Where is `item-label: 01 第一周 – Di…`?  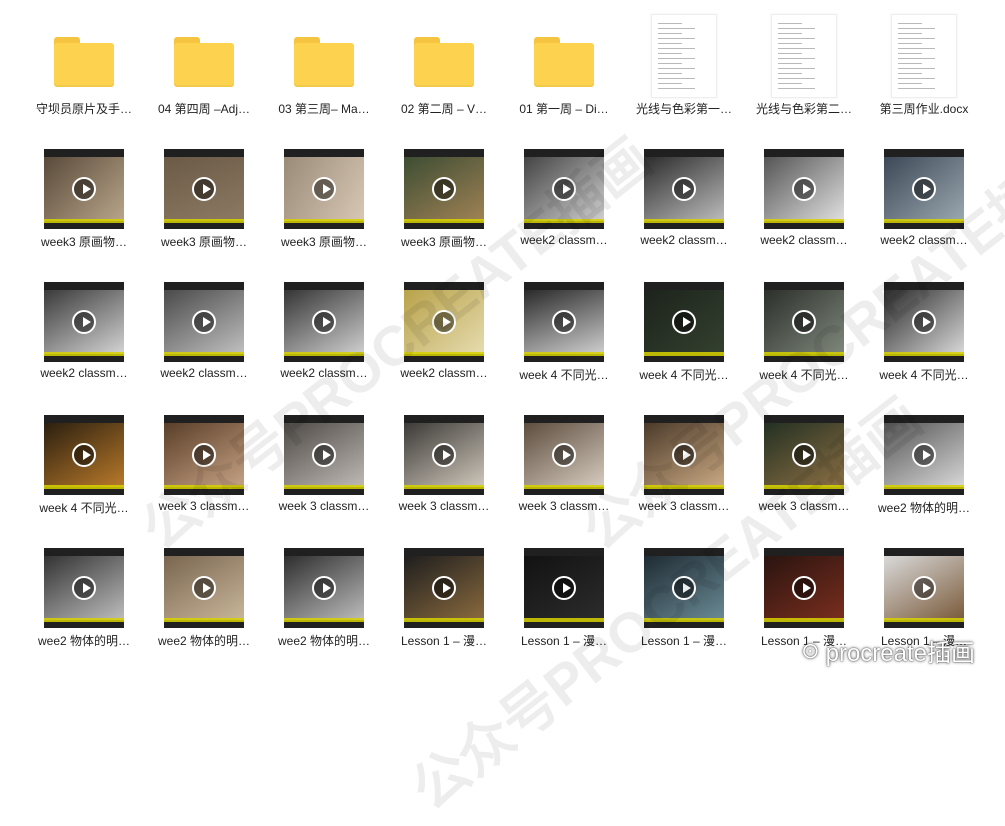
item-label: 01 第一周 – Di… is located at coordinates (564, 109).